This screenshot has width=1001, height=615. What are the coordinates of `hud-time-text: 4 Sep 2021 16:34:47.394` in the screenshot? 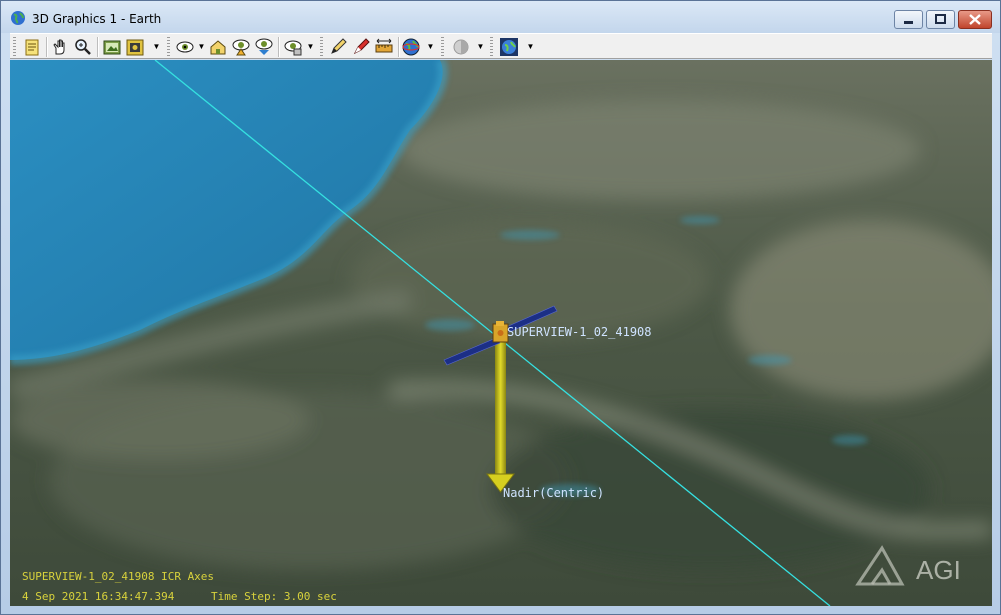 It's located at (98, 596).